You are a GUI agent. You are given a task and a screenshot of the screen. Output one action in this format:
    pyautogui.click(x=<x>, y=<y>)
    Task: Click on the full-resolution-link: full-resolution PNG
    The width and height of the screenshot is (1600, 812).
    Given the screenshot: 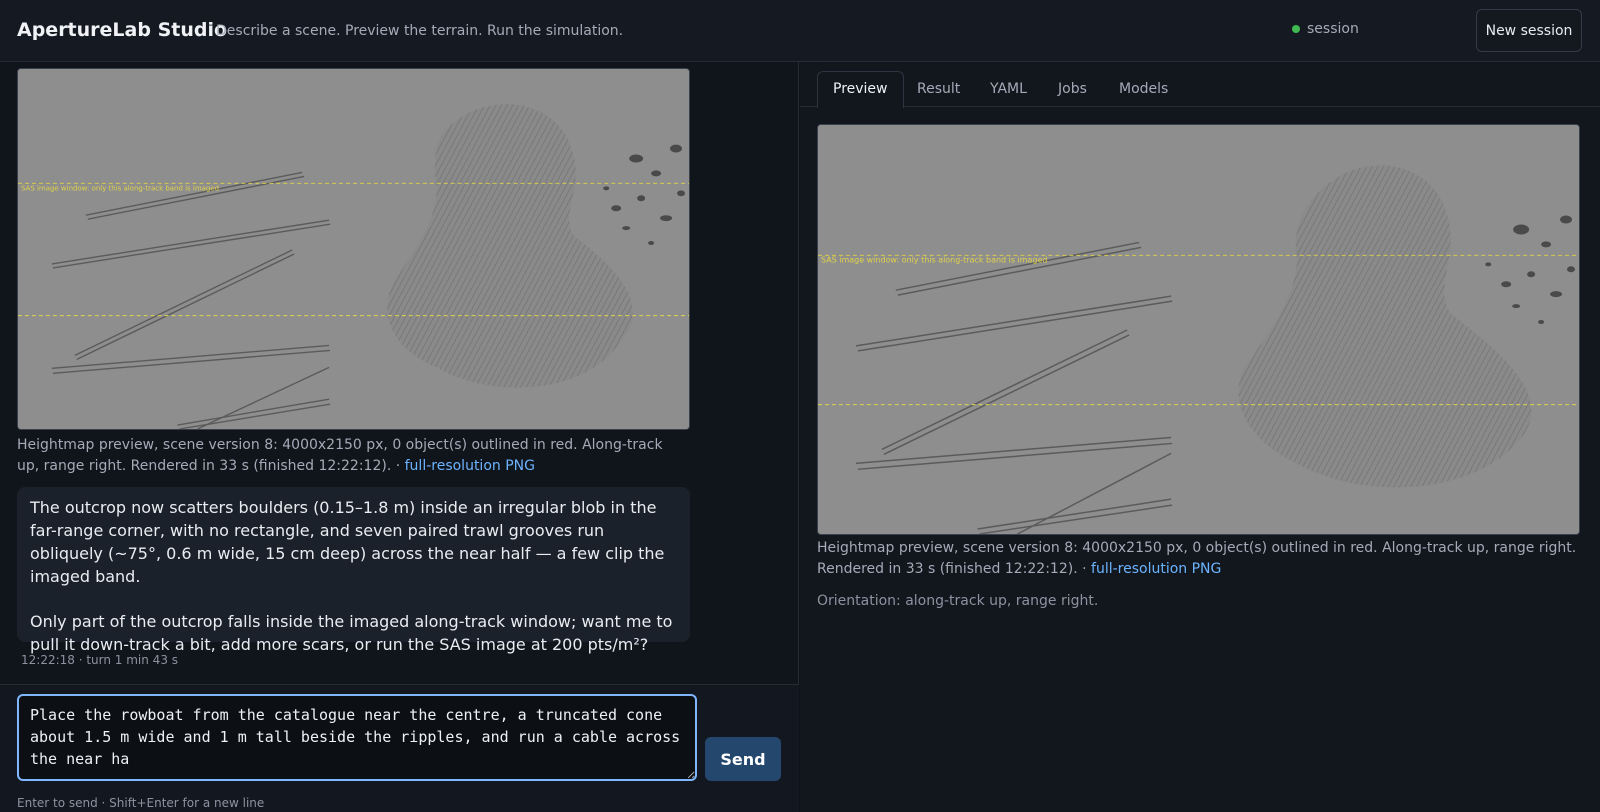 What is the action you would take?
    pyautogui.click(x=1156, y=569)
    